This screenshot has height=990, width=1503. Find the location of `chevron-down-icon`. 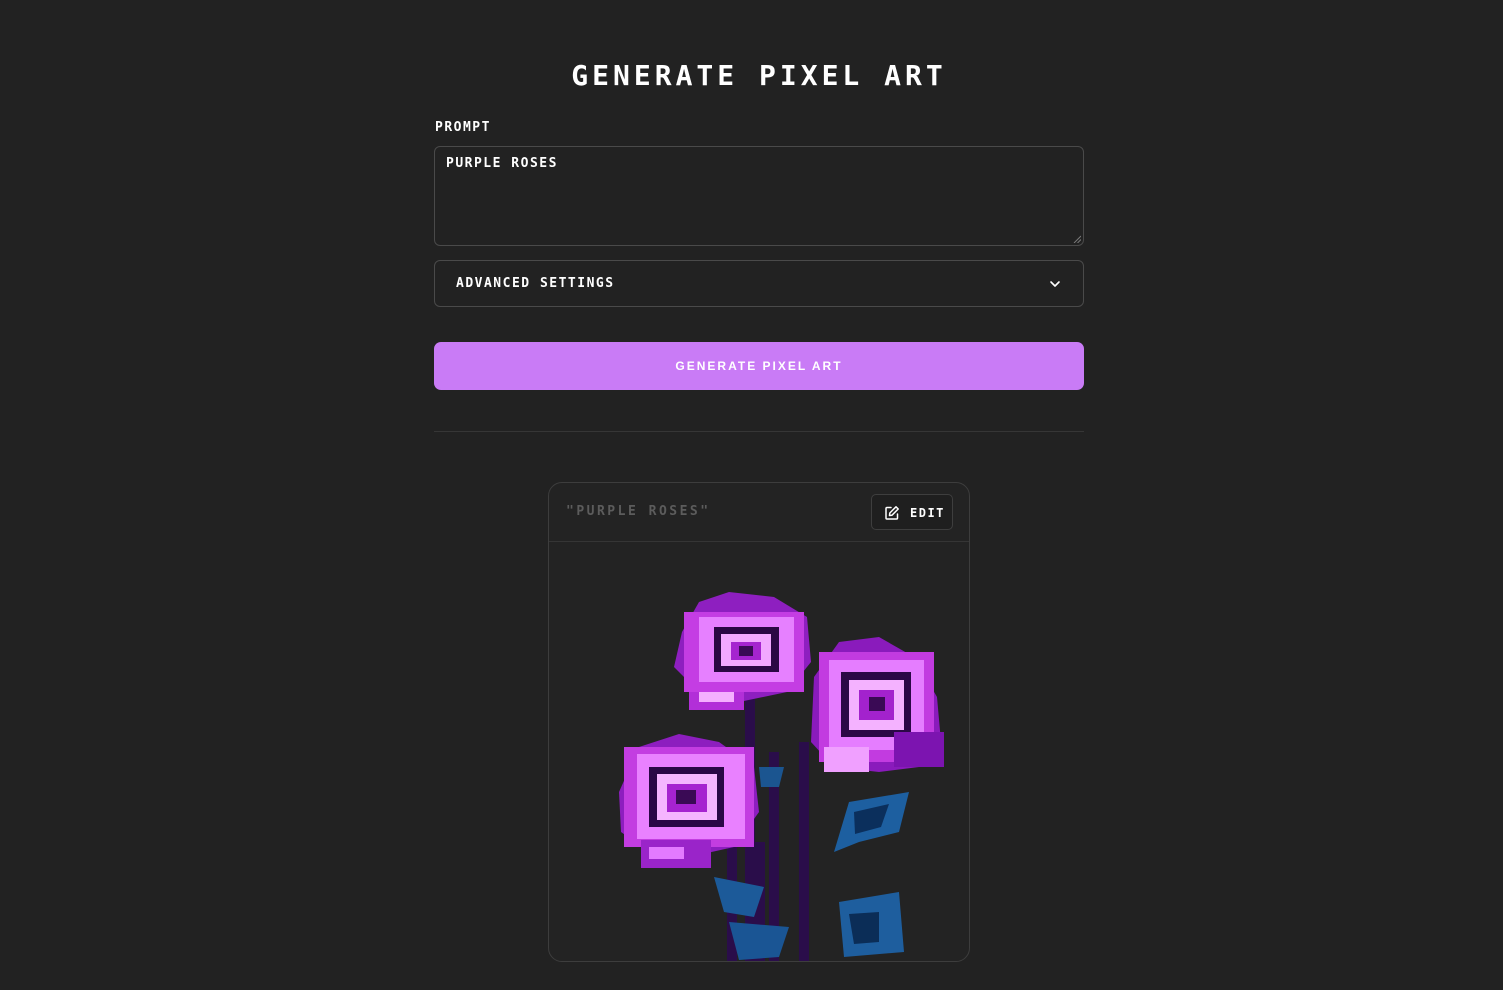

chevron-down-icon is located at coordinates (1055, 284).